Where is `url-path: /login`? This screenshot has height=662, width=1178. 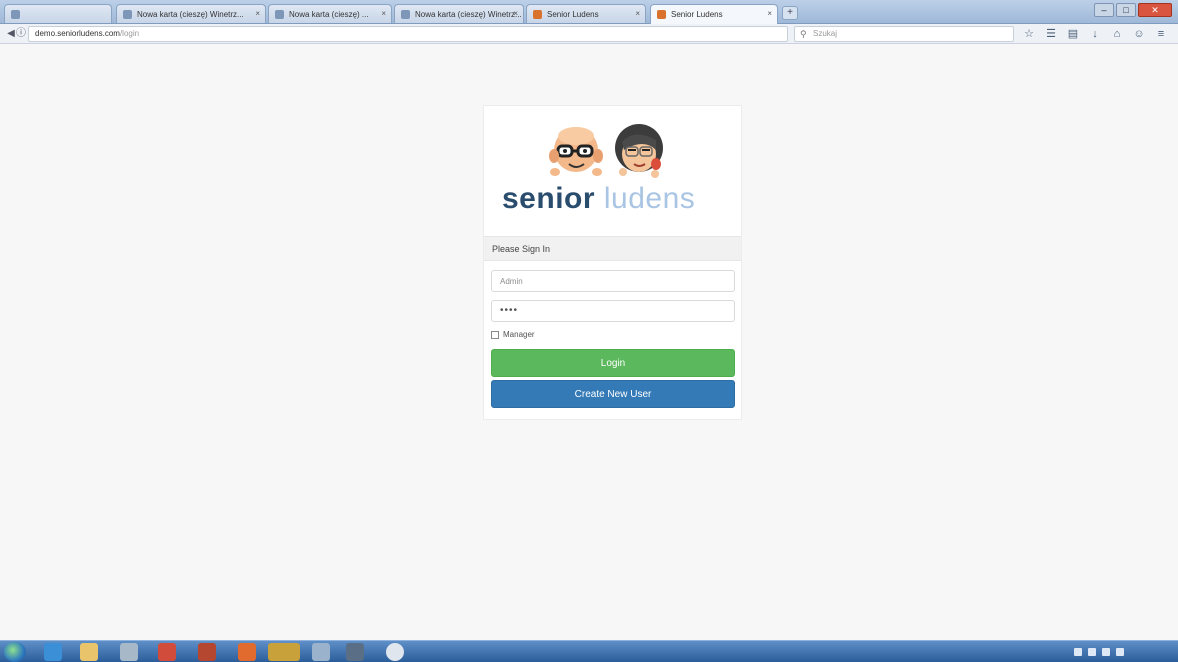
url-path: /login is located at coordinates (129, 33).